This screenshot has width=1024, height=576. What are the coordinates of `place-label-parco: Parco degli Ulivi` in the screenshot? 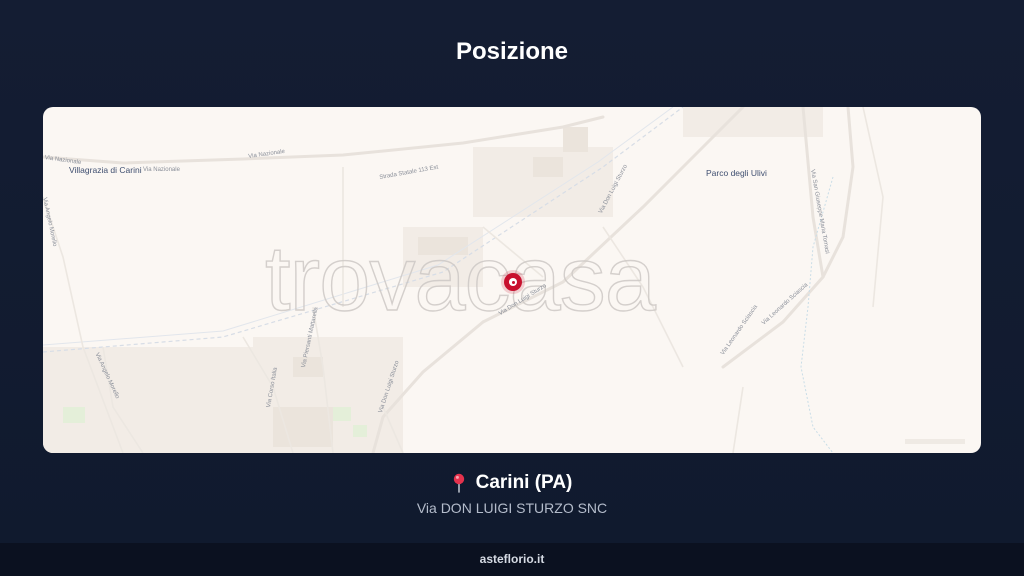 It's located at (736, 173).